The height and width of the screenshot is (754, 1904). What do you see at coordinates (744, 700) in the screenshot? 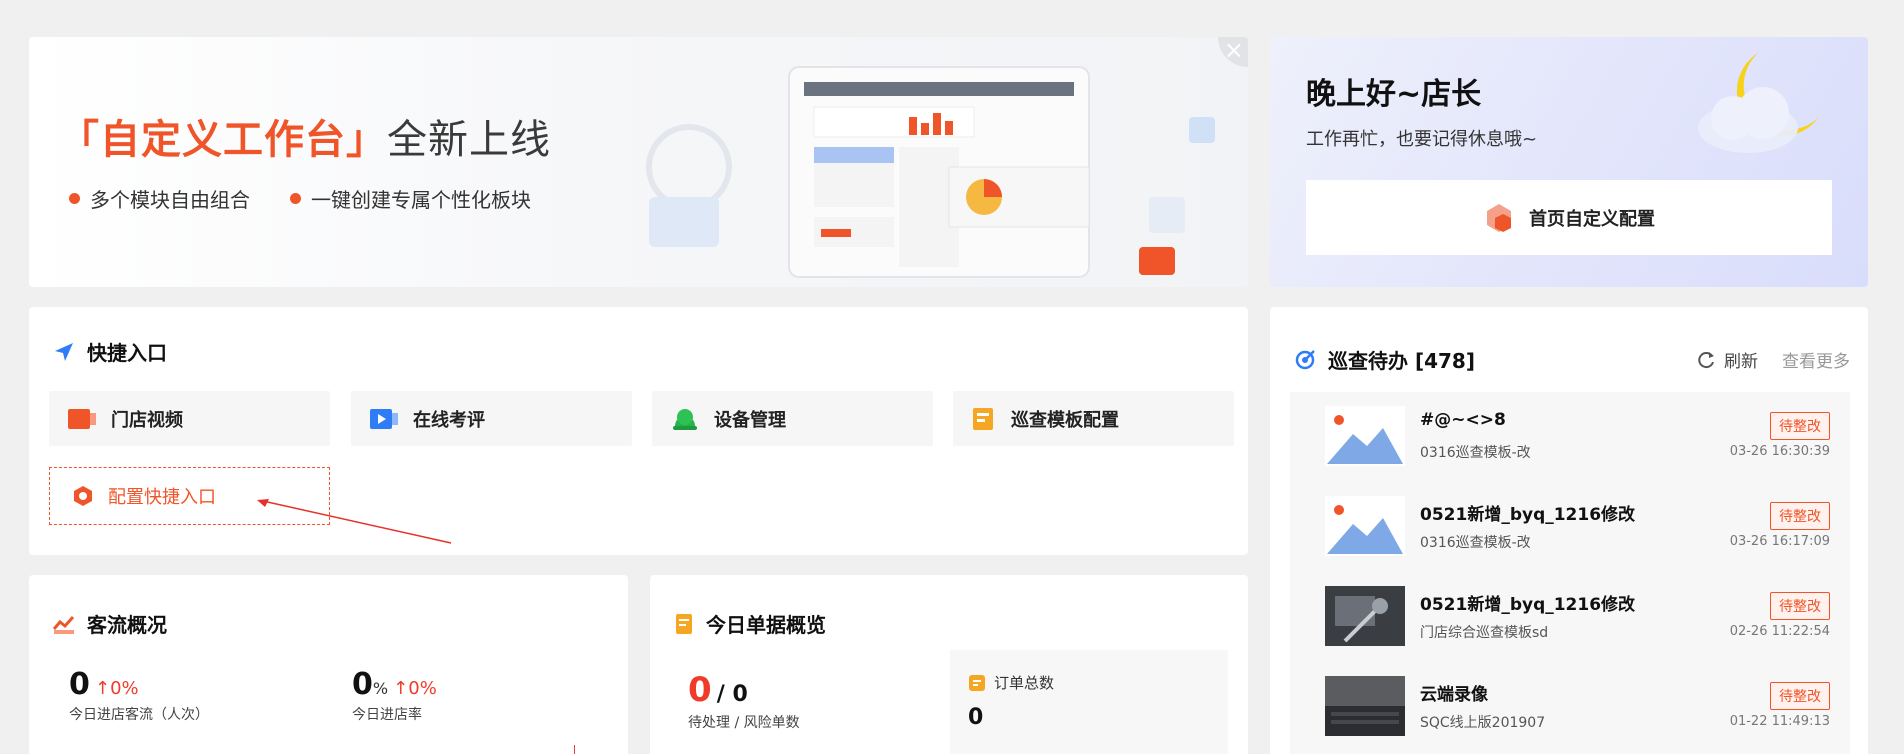
I see `pending-risk-stat: 0 / 0 待处理 / 风险单数` at bounding box center [744, 700].